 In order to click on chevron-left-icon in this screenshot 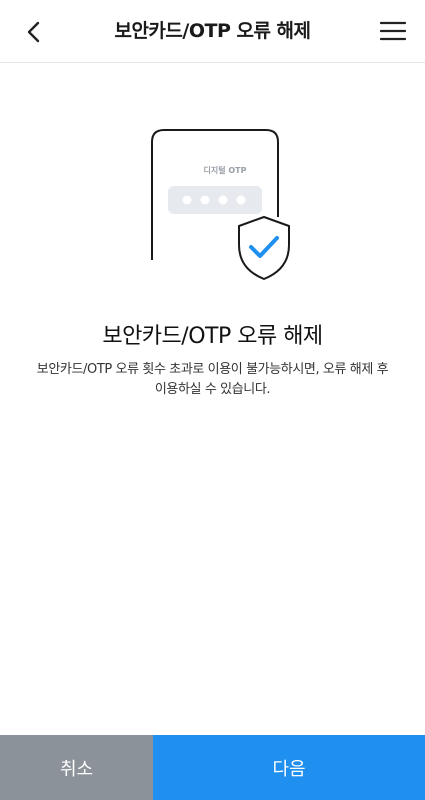, I will do `click(33, 32)`.